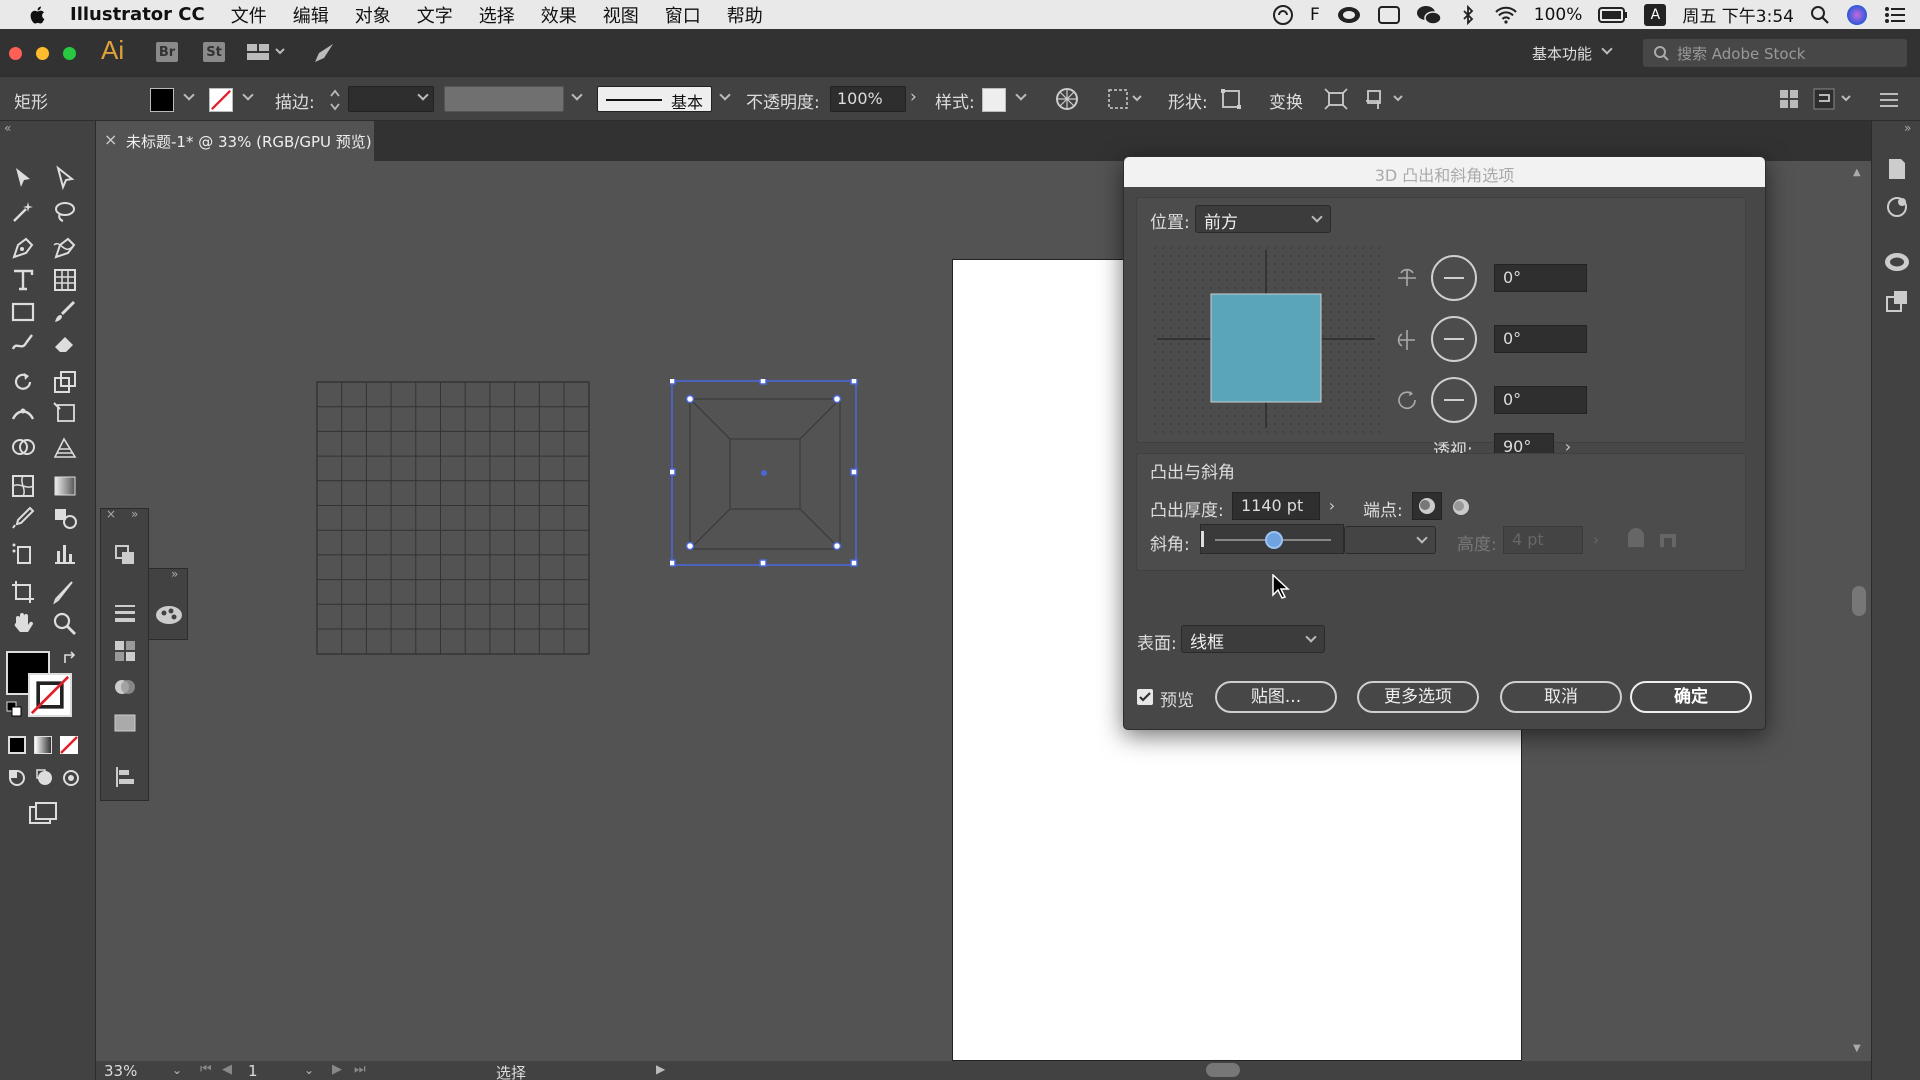 The image size is (1920, 1080). What do you see at coordinates (1418, 697) in the screenshot?
I see `more-options-button: 更多选项` at bounding box center [1418, 697].